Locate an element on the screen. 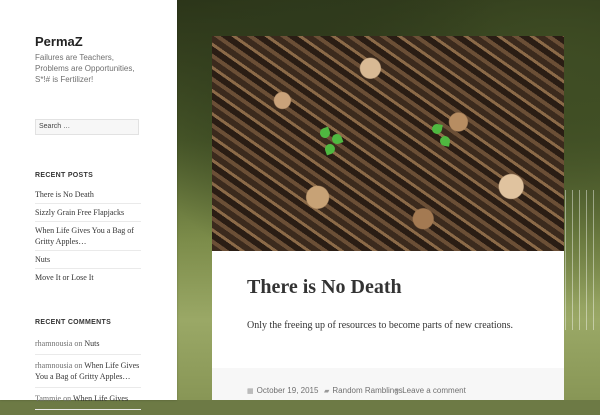  leave-comment-link: Leave a comment is located at coordinates (434, 390).